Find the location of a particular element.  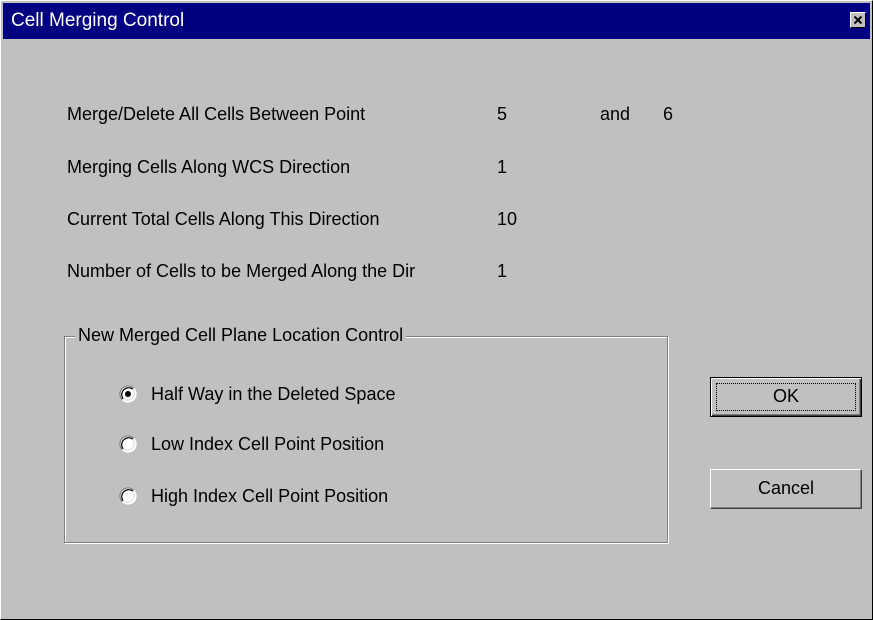

radio-half-way is located at coordinates (128, 394).